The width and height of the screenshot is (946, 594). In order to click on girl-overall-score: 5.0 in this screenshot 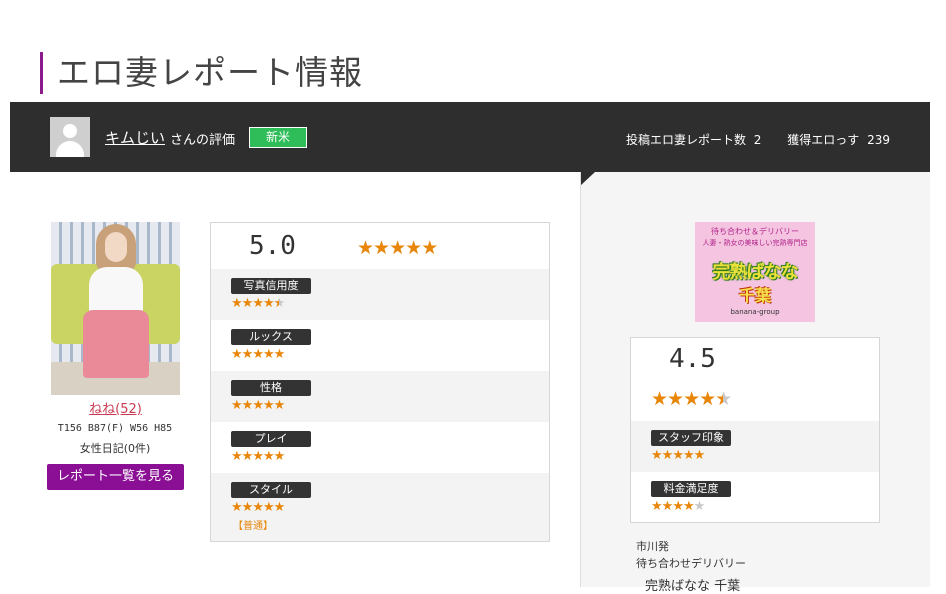, I will do `click(272, 246)`.